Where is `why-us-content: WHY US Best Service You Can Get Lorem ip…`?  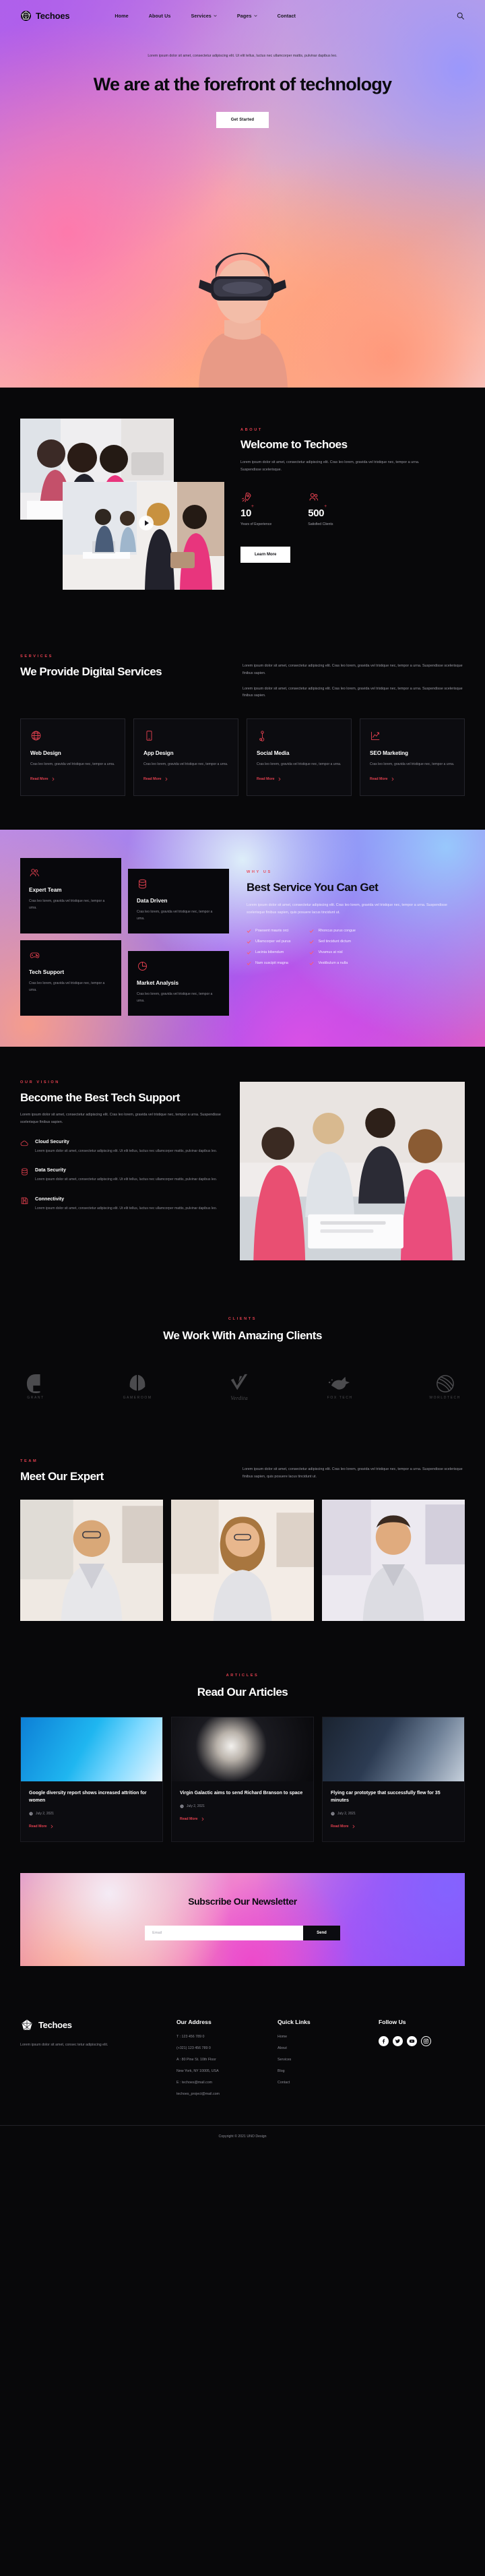 why-us-content: WHY US Best Service You Can Get Lorem ip… is located at coordinates (356, 915).